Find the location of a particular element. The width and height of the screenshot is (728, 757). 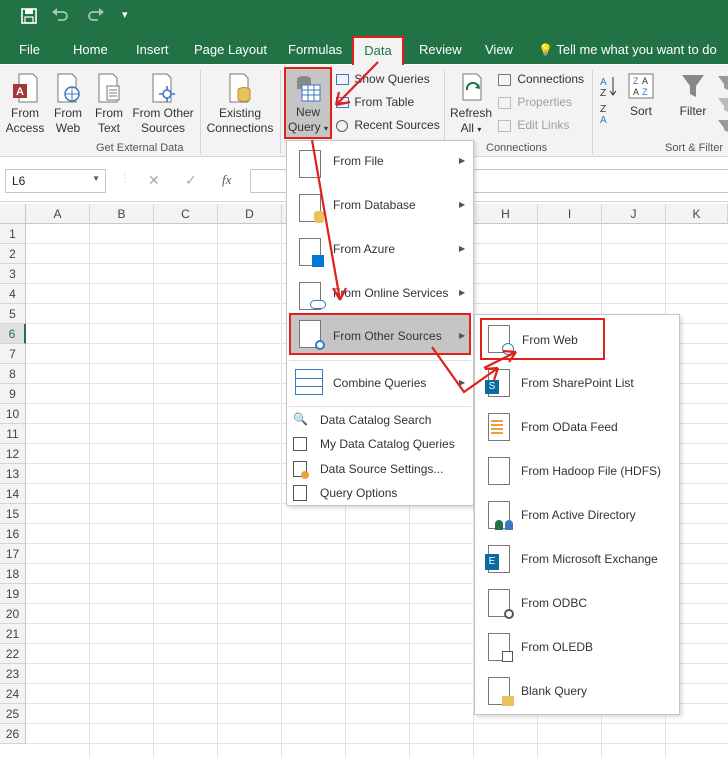

annotation-arrows is located at coordinates (413, 227).